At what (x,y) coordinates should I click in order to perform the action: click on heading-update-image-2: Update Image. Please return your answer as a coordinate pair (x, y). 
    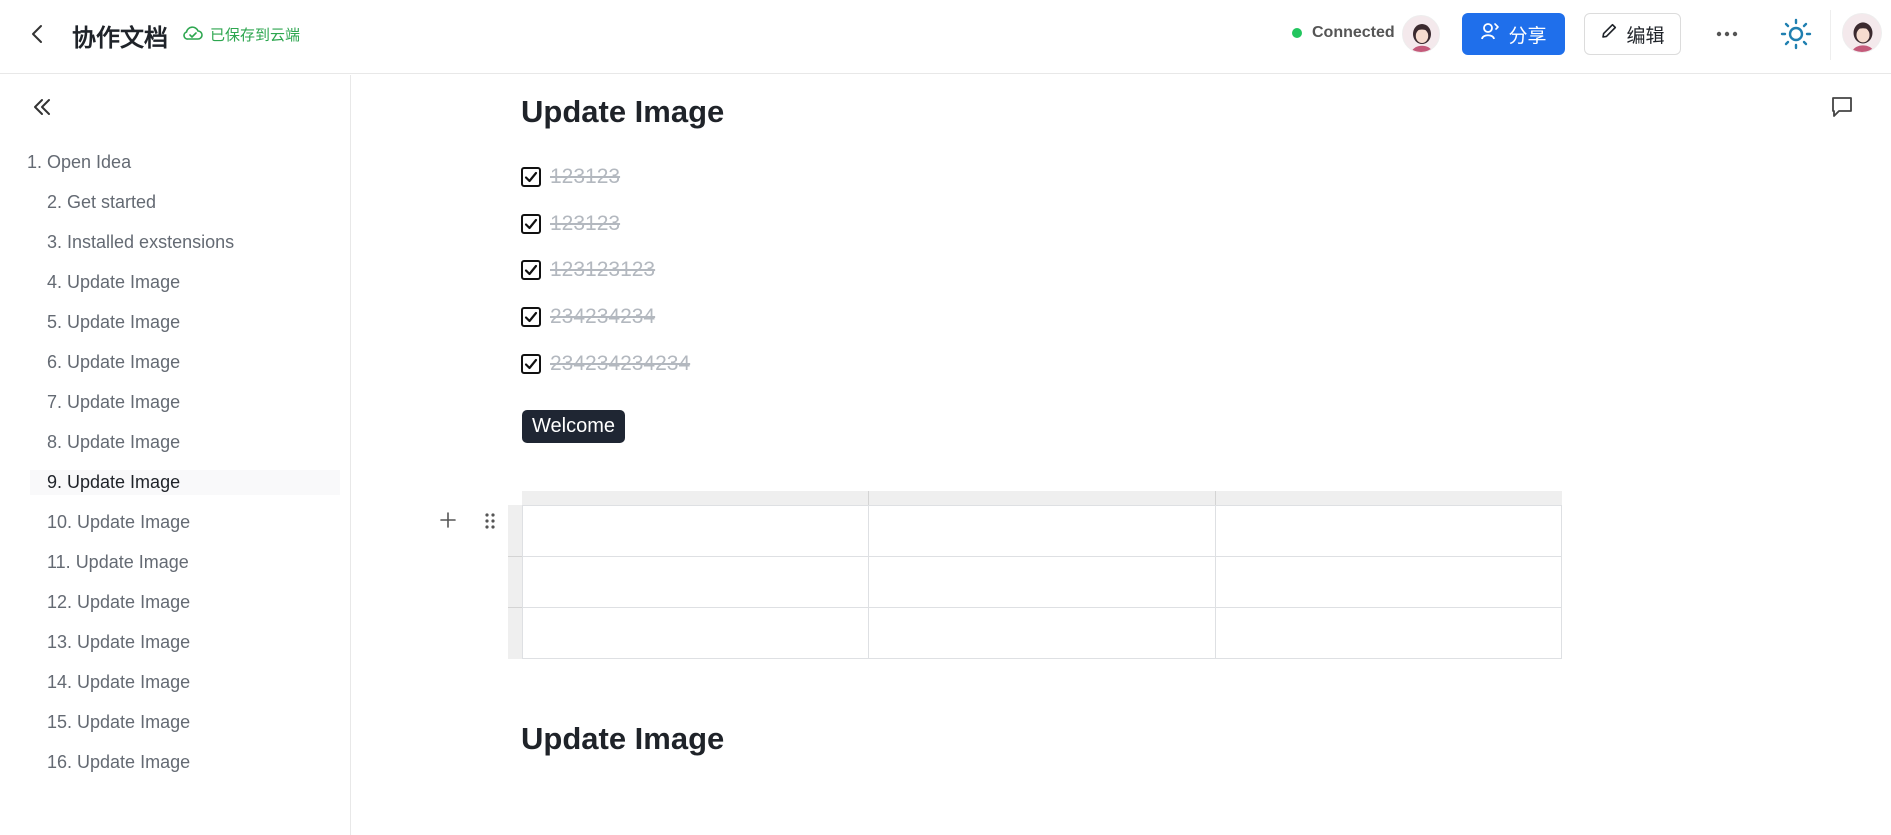
    Looking at the image, I should click on (623, 738).